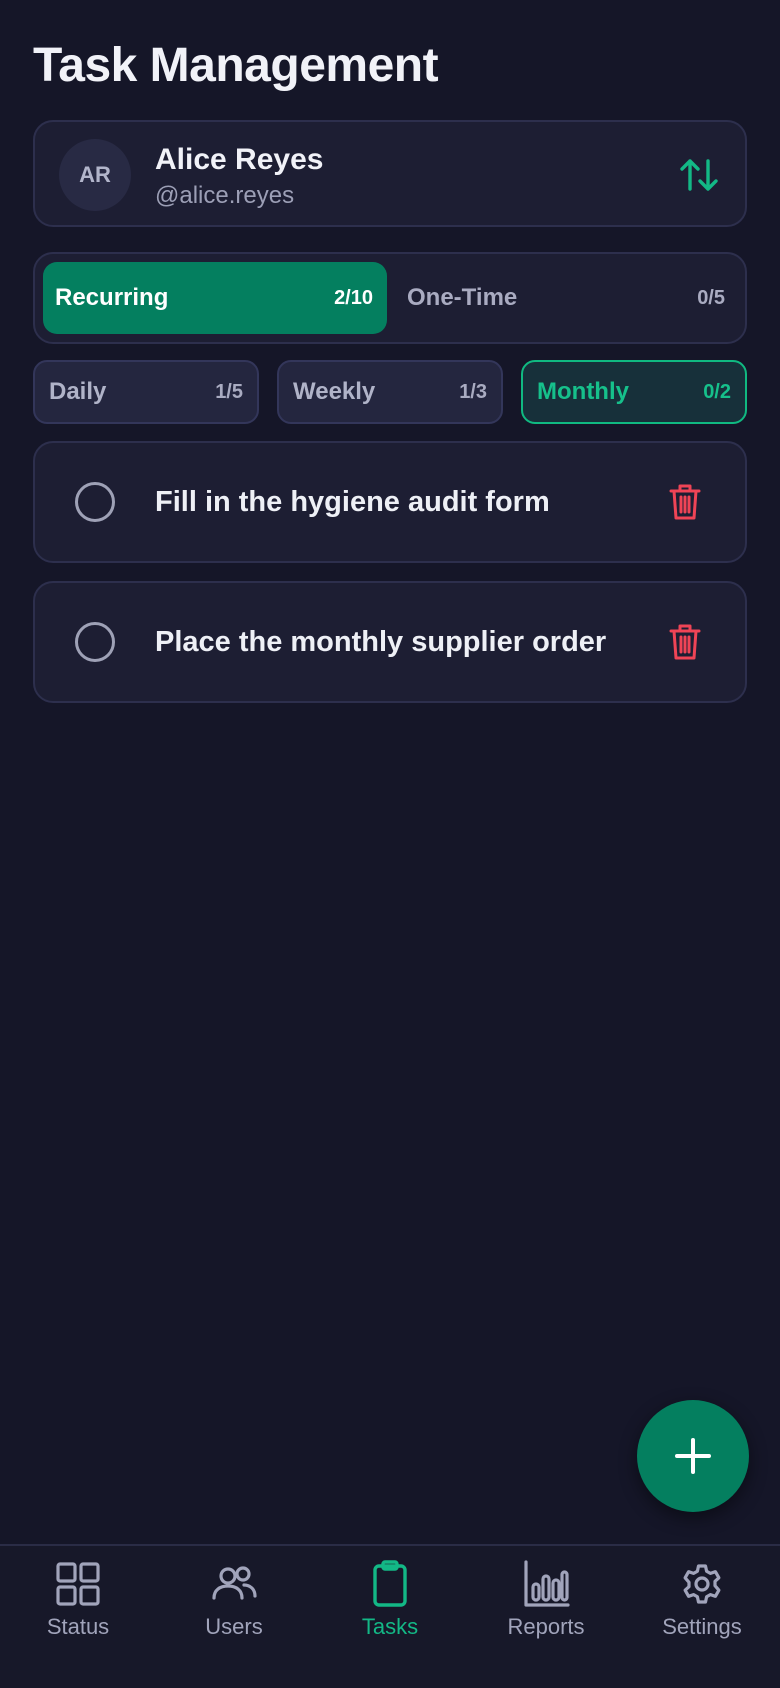  Describe the element at coordinates (390, 1610) in the screenshot. I see `nav-item-tasks: Tasks` at that location.